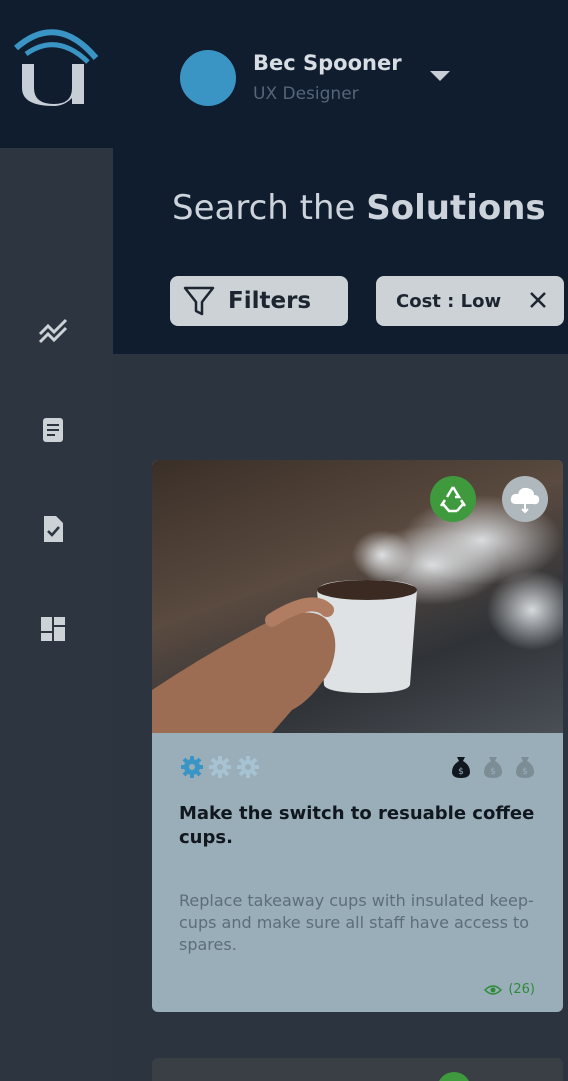  Describe the element at coordinates (57, 65) in the screenshot. I see `app-logo-icon` at that location.